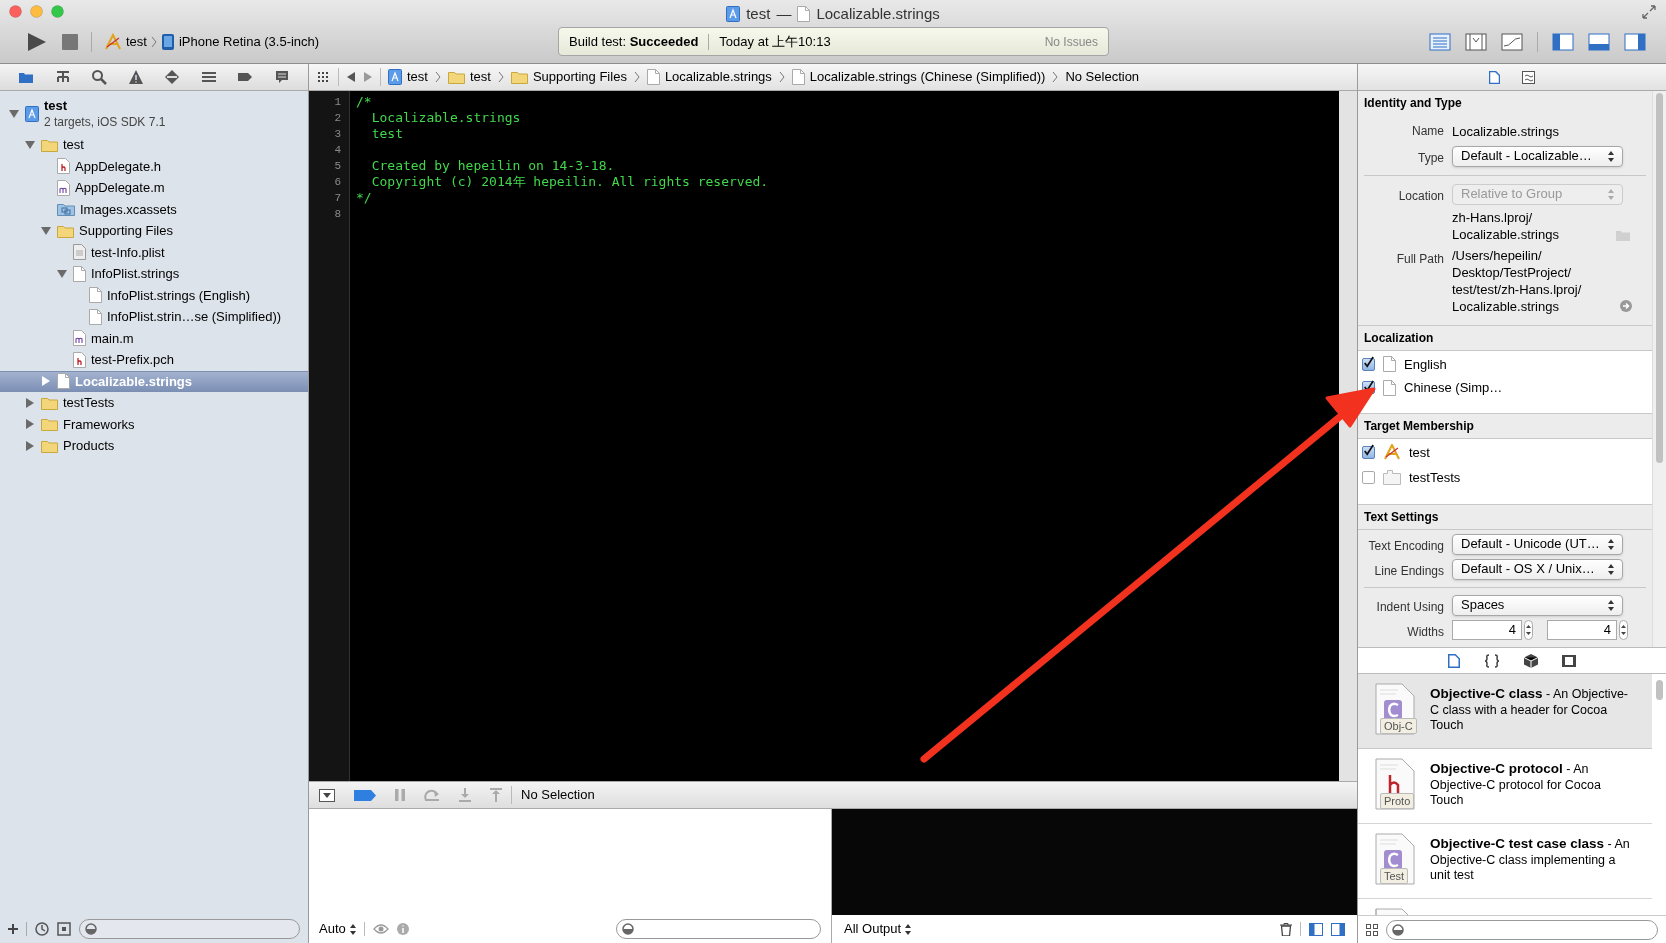 This screenshot has width=1666, height=943. What do you see at coordinates (212, 42) in the screenshot?
I see `scheme-selector: test iPhone Retina (3.5-inch)` at bounding box center [212, 42].